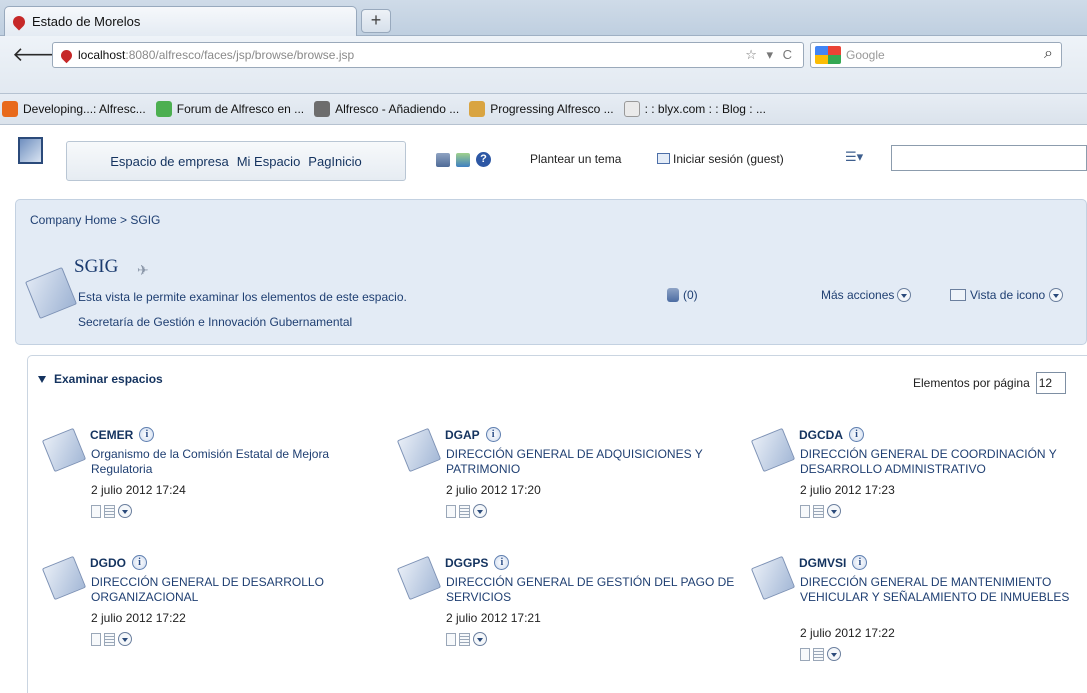 The image size is (1087, 693). I want to click on space-name: DGGPS i, so click(477, 562).